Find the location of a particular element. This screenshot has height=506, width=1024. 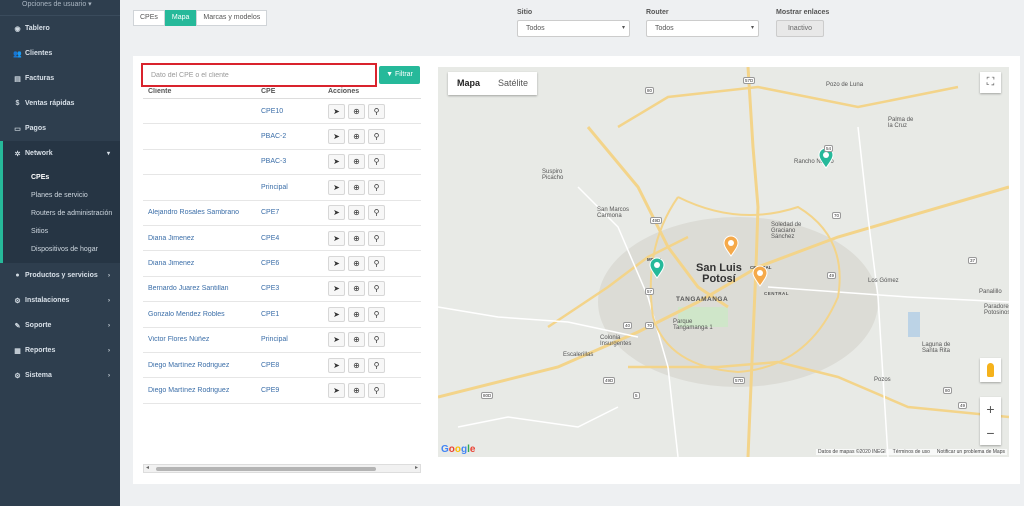

router-select: Todos ▾ is located at coordinates (702, 28).